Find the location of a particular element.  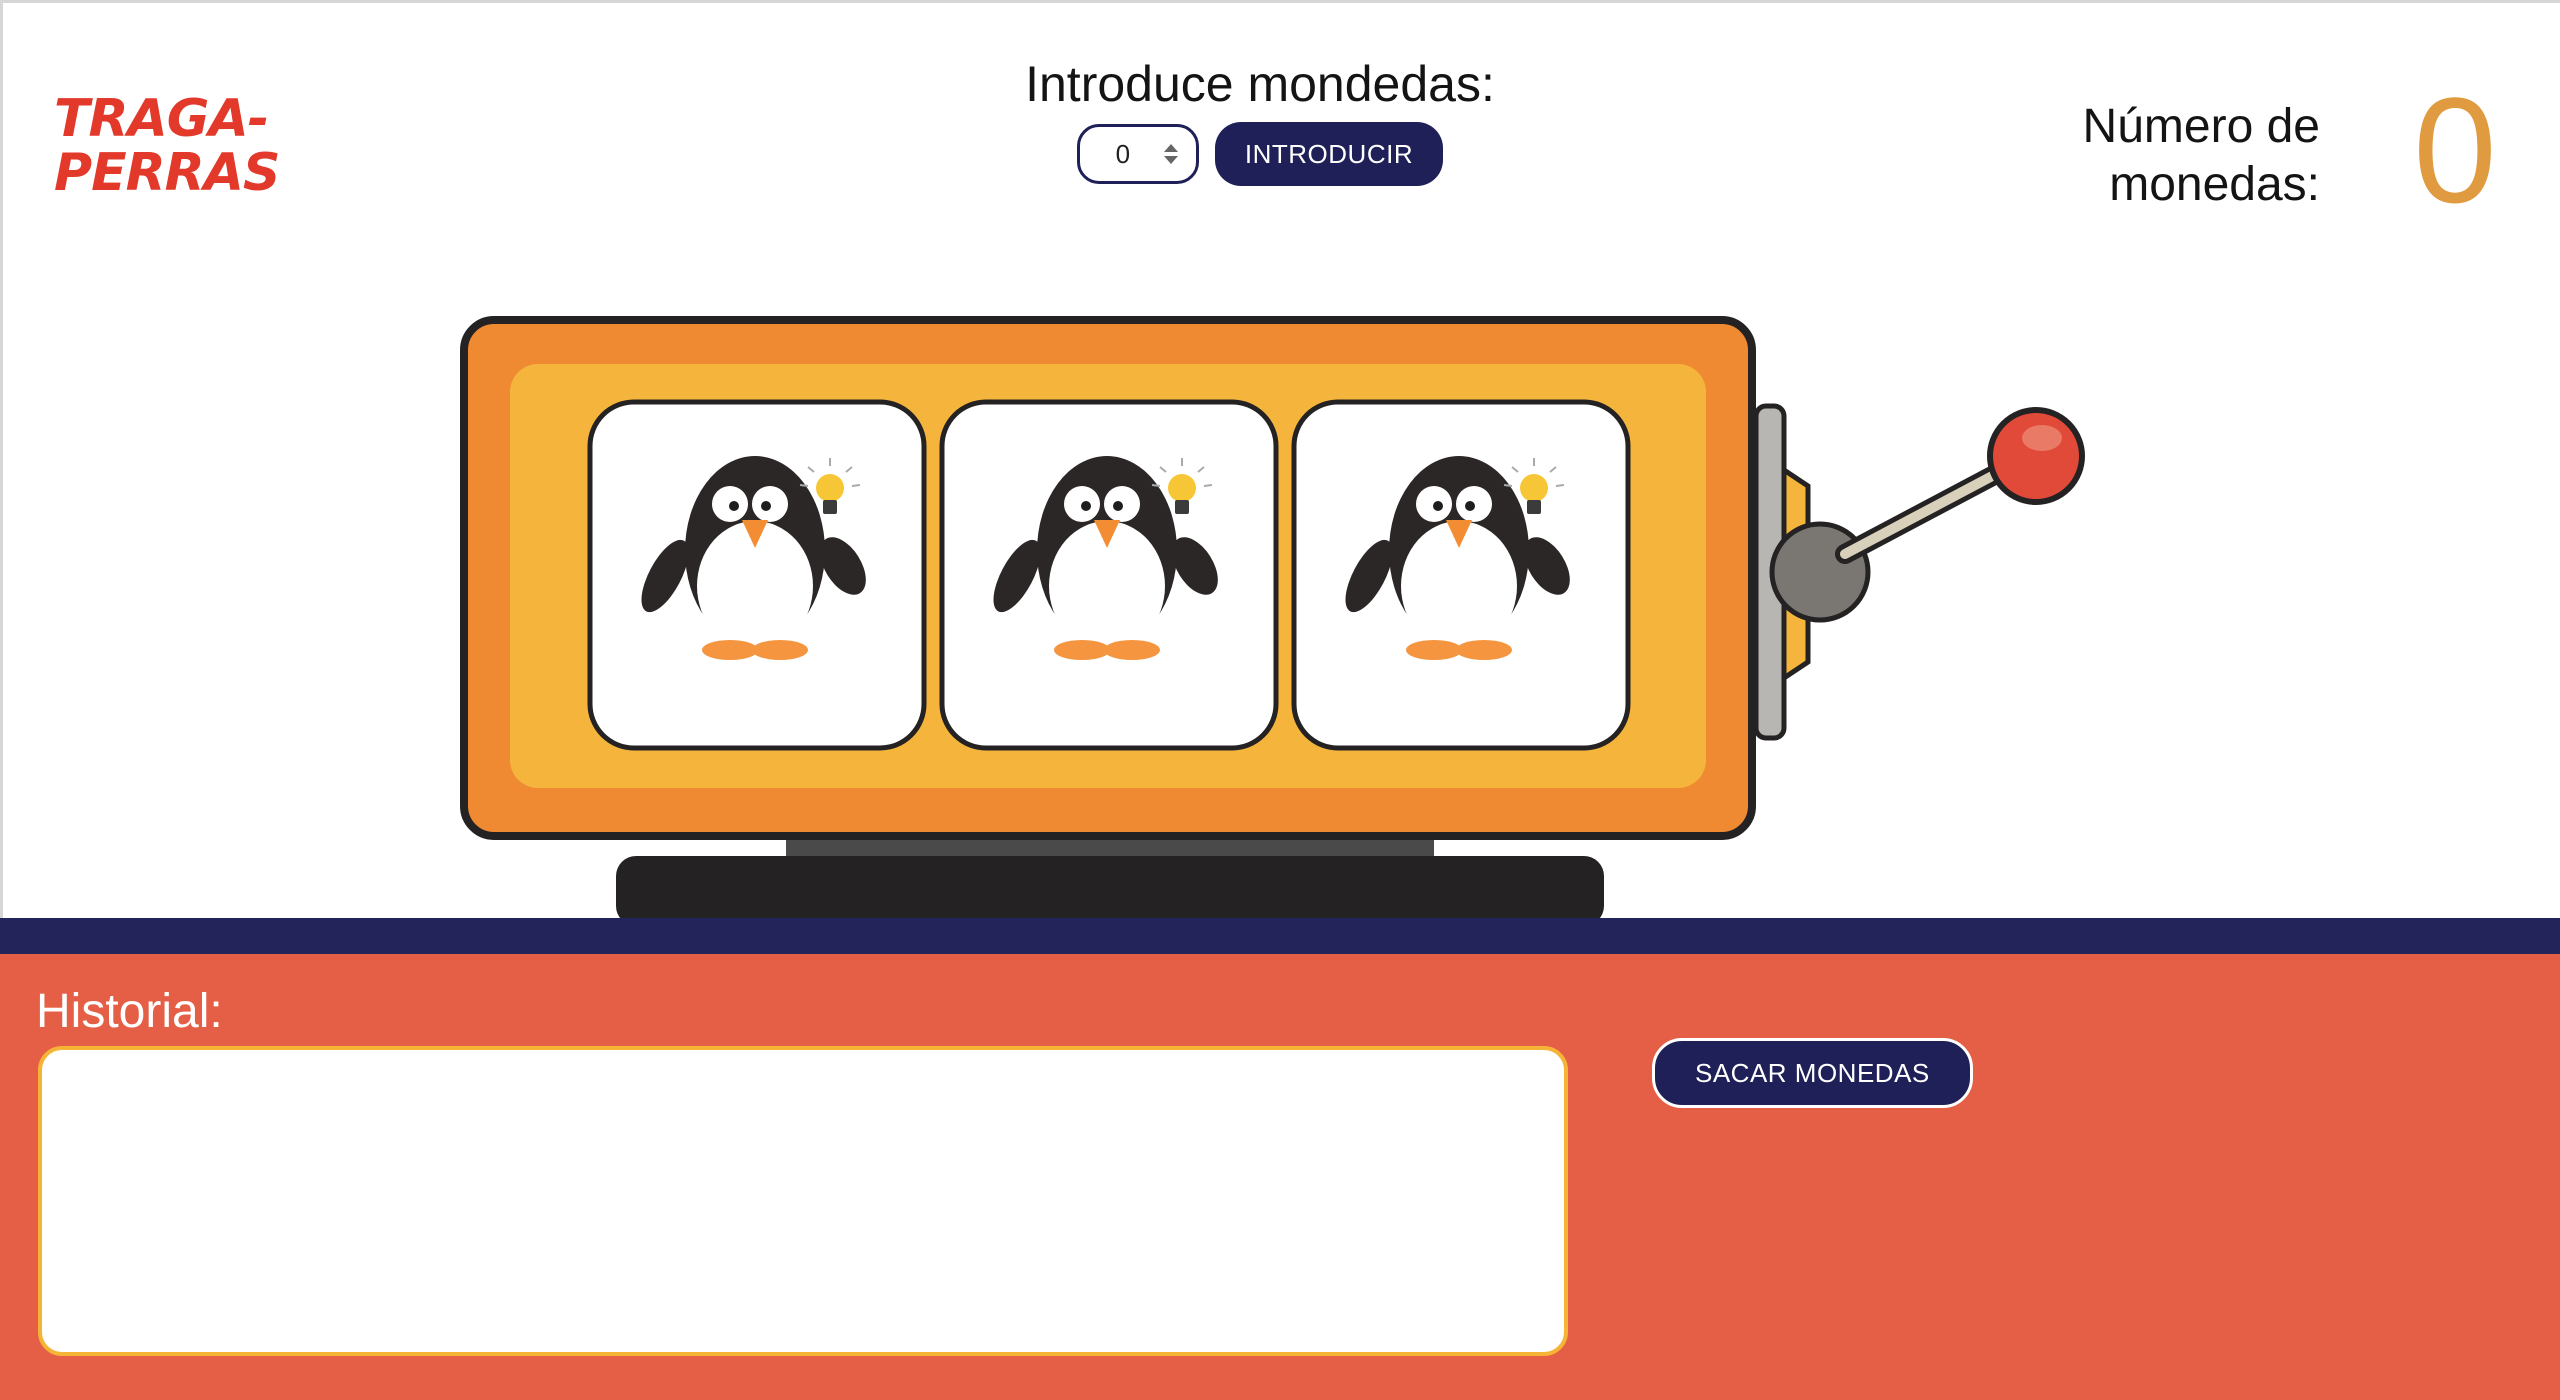

coin-quantity-value: 0 is located at coordinates (1123, 153).